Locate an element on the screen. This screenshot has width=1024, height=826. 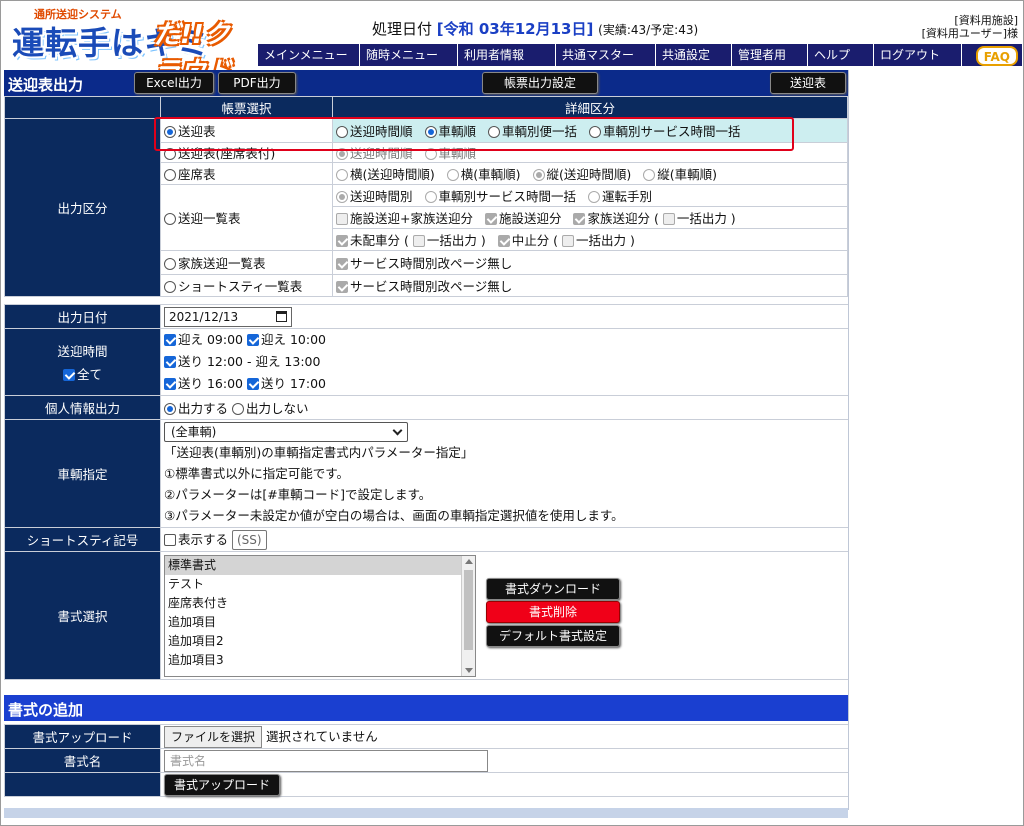
detail-r5: サービス時間別改ページ無し is located at coordinates (590, 262).